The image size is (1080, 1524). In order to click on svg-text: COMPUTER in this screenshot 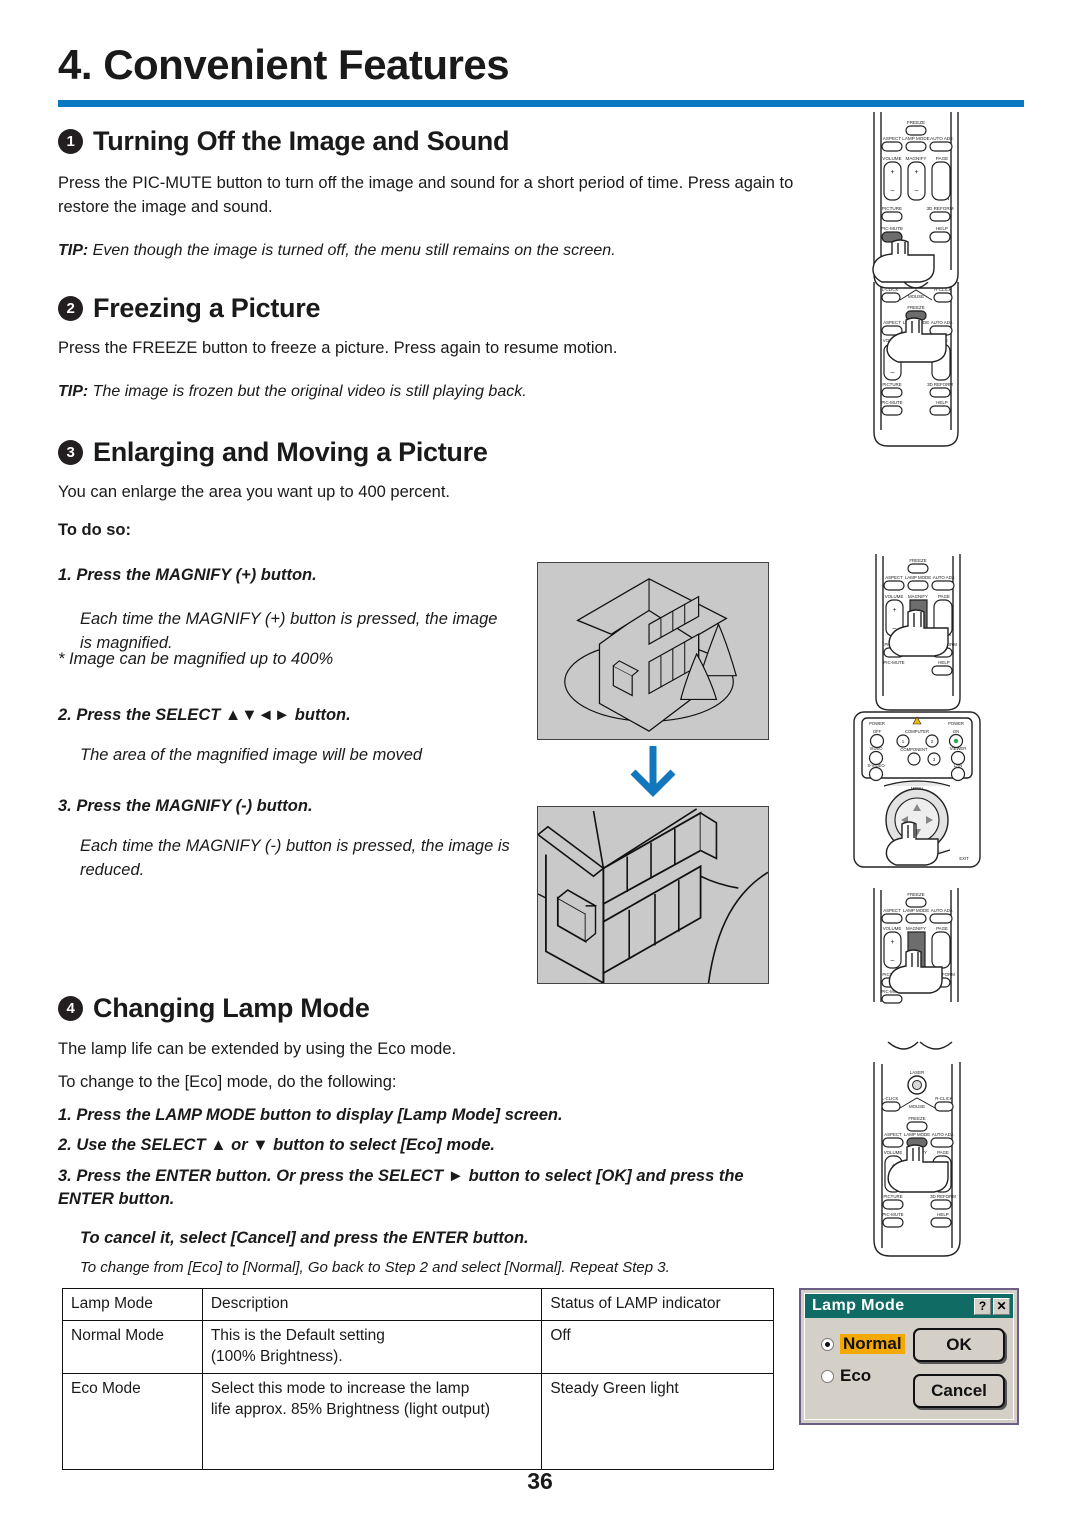, I will do `click(917, 731)`.